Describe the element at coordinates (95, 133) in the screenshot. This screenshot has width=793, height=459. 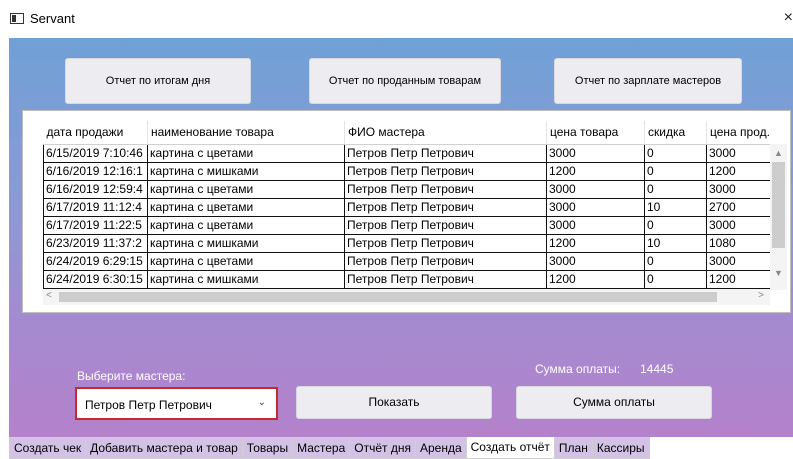
I see `grid-column-header: дата продажи` at that location.